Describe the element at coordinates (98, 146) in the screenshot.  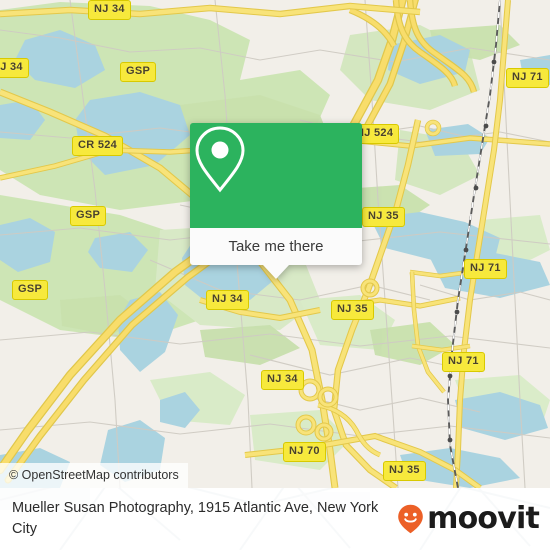
I see `road-shield: CR 524` at that location.